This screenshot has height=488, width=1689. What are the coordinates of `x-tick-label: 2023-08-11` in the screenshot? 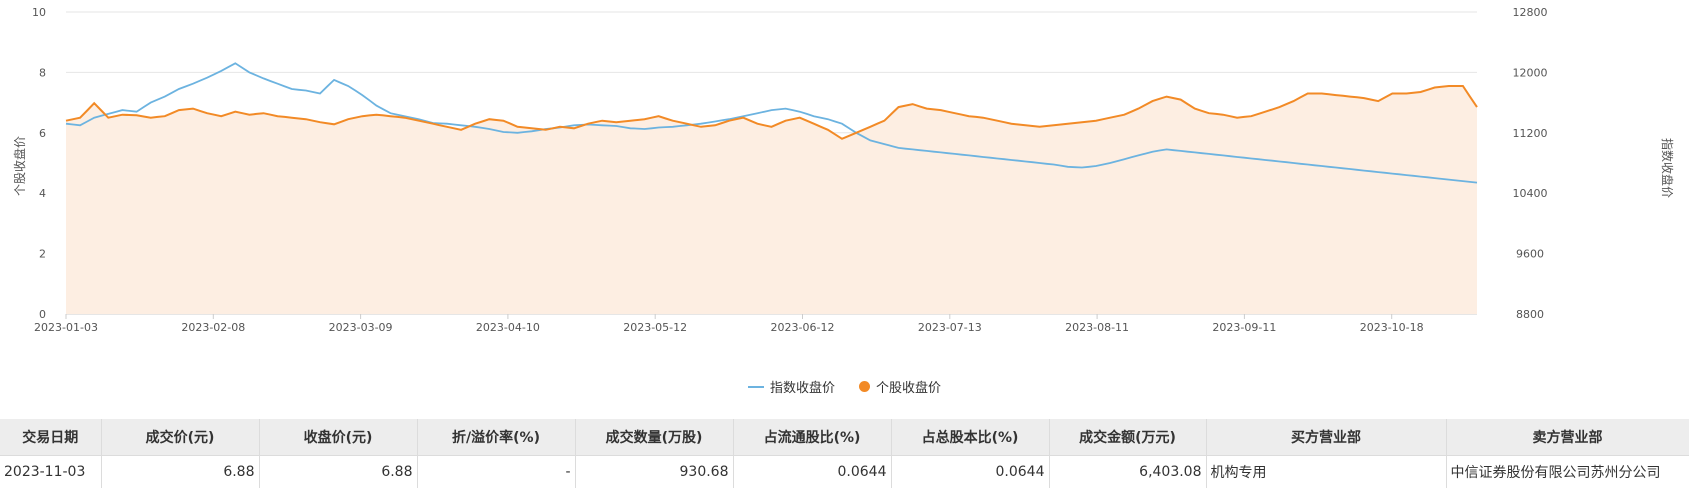 It's located at (1097, 327).